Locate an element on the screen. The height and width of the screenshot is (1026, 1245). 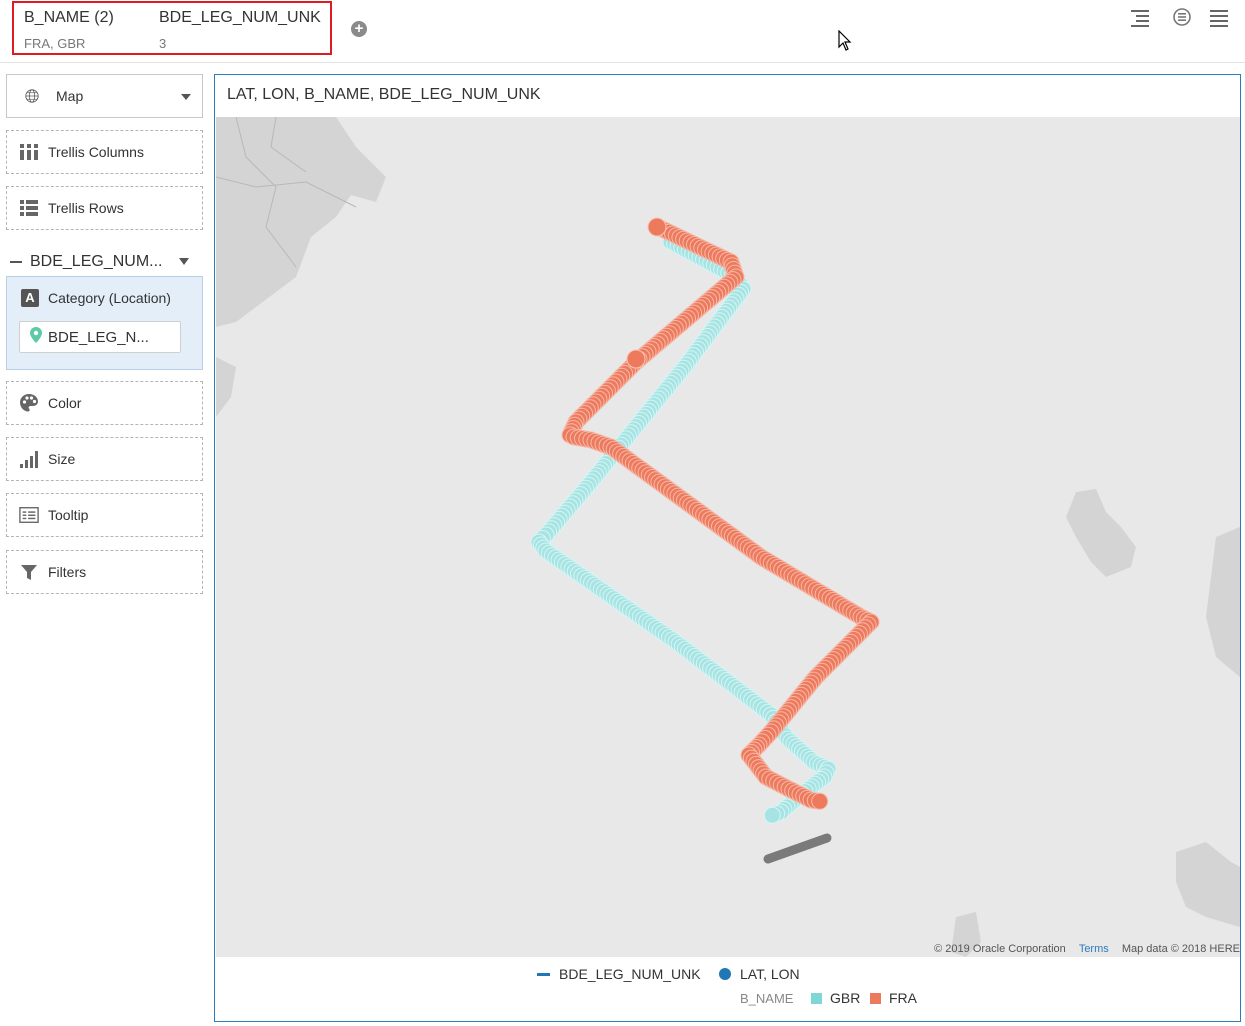
fra-swatch is located at coordinates (875, 998).